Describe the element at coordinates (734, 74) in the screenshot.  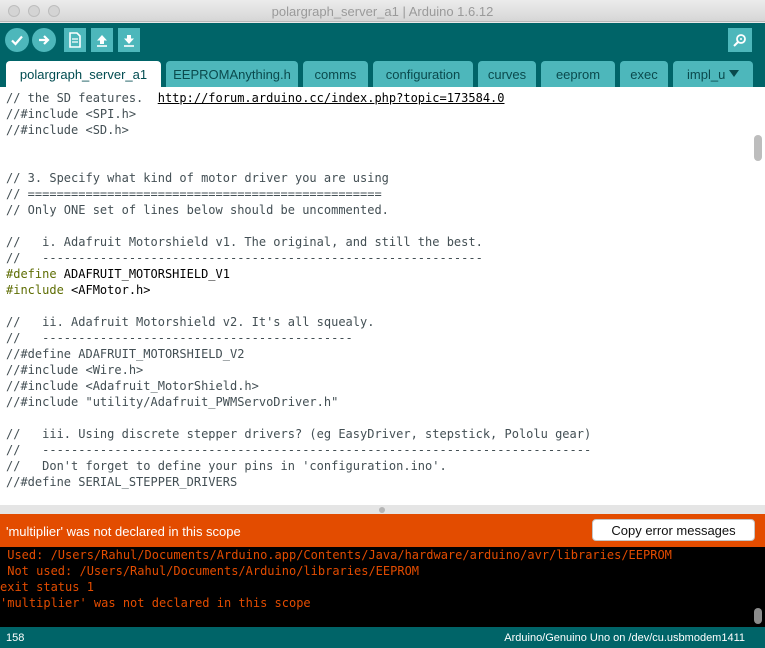
I see `triangle-down-icon` at that location.